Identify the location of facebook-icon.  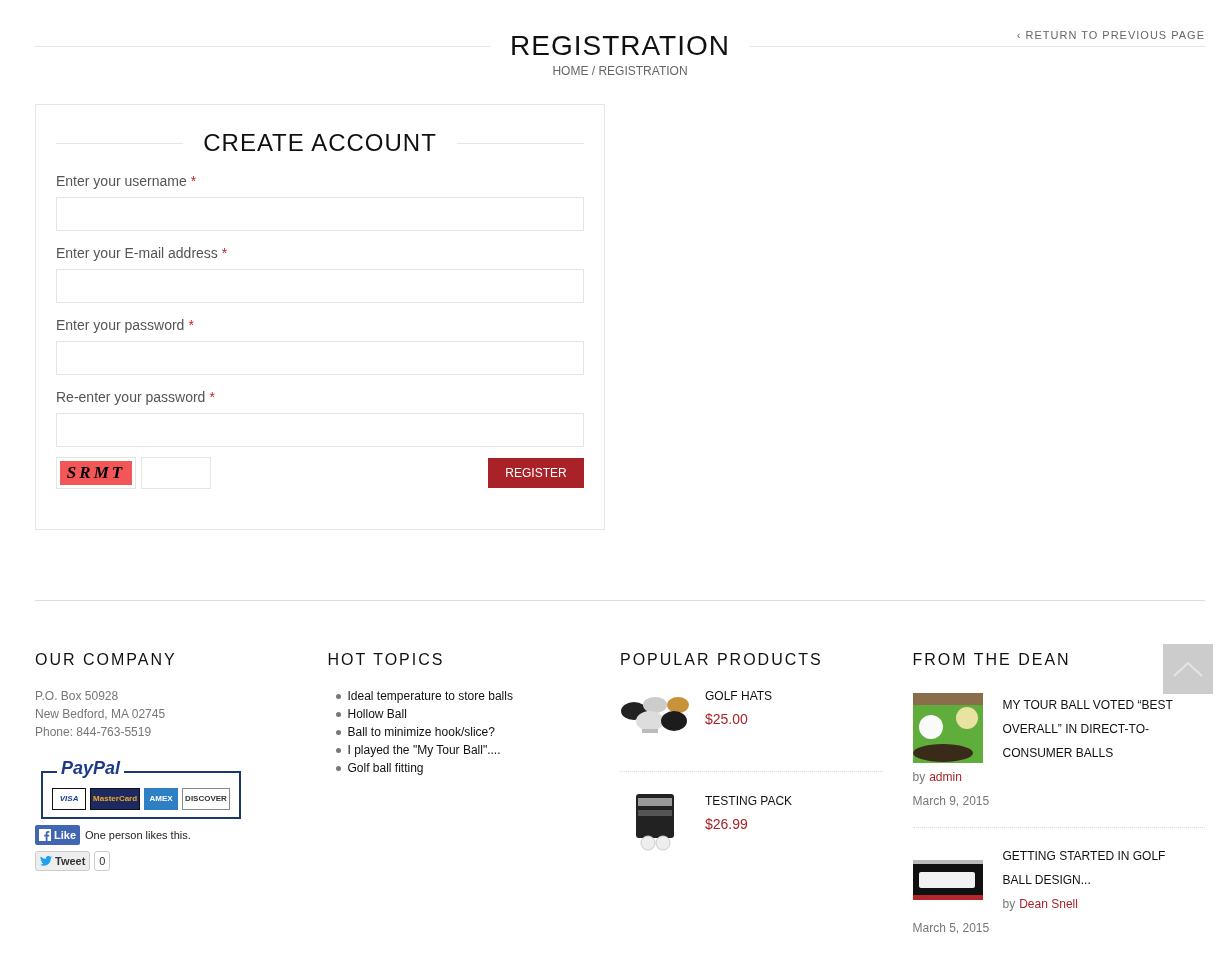
(45, 835).